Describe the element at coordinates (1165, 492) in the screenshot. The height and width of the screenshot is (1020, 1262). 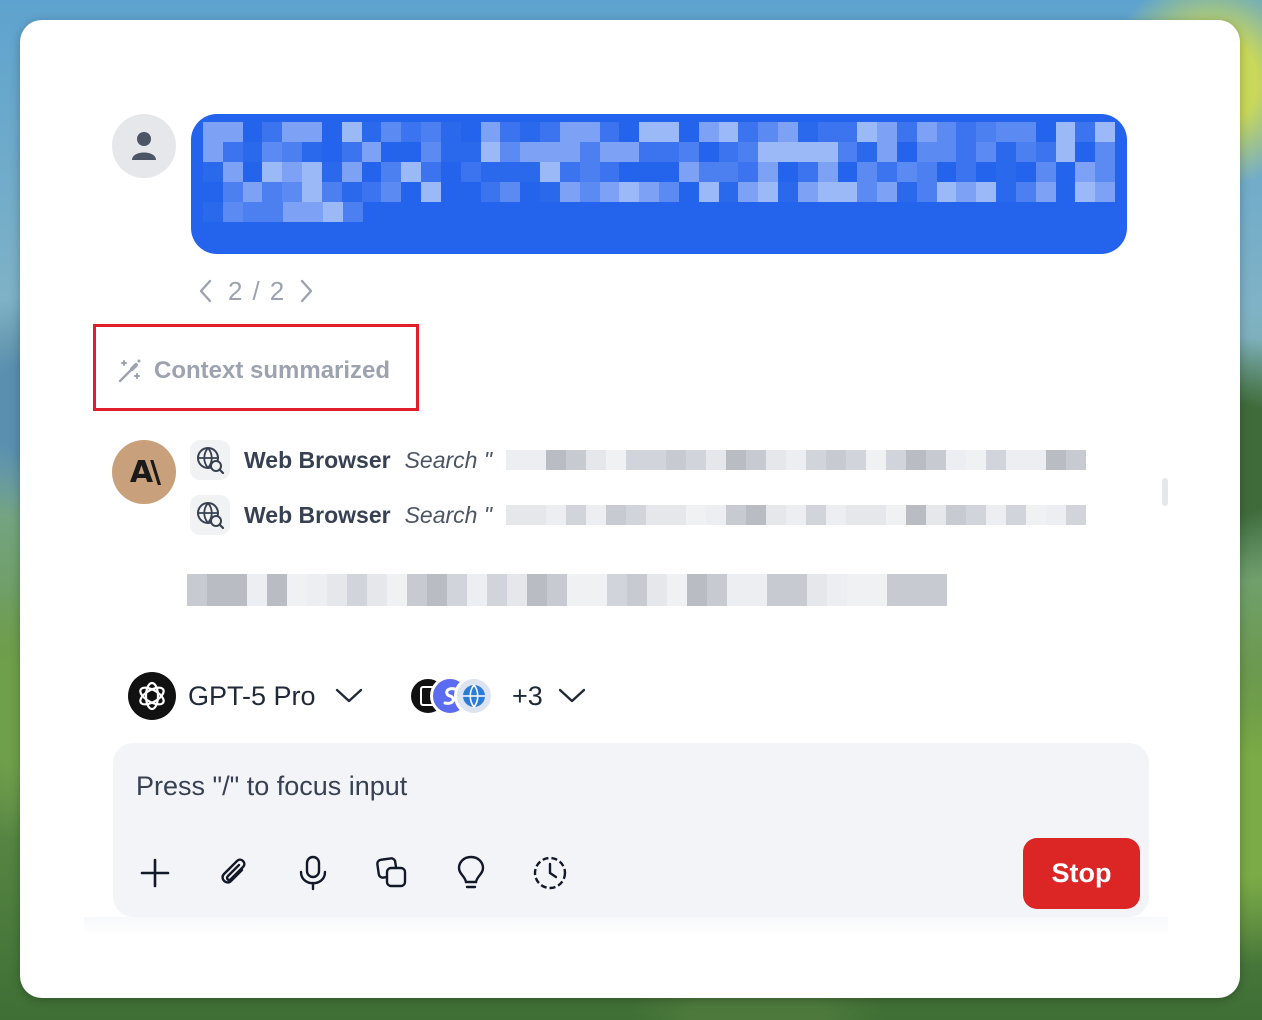
I see `scrollbar-thumb` at that location.